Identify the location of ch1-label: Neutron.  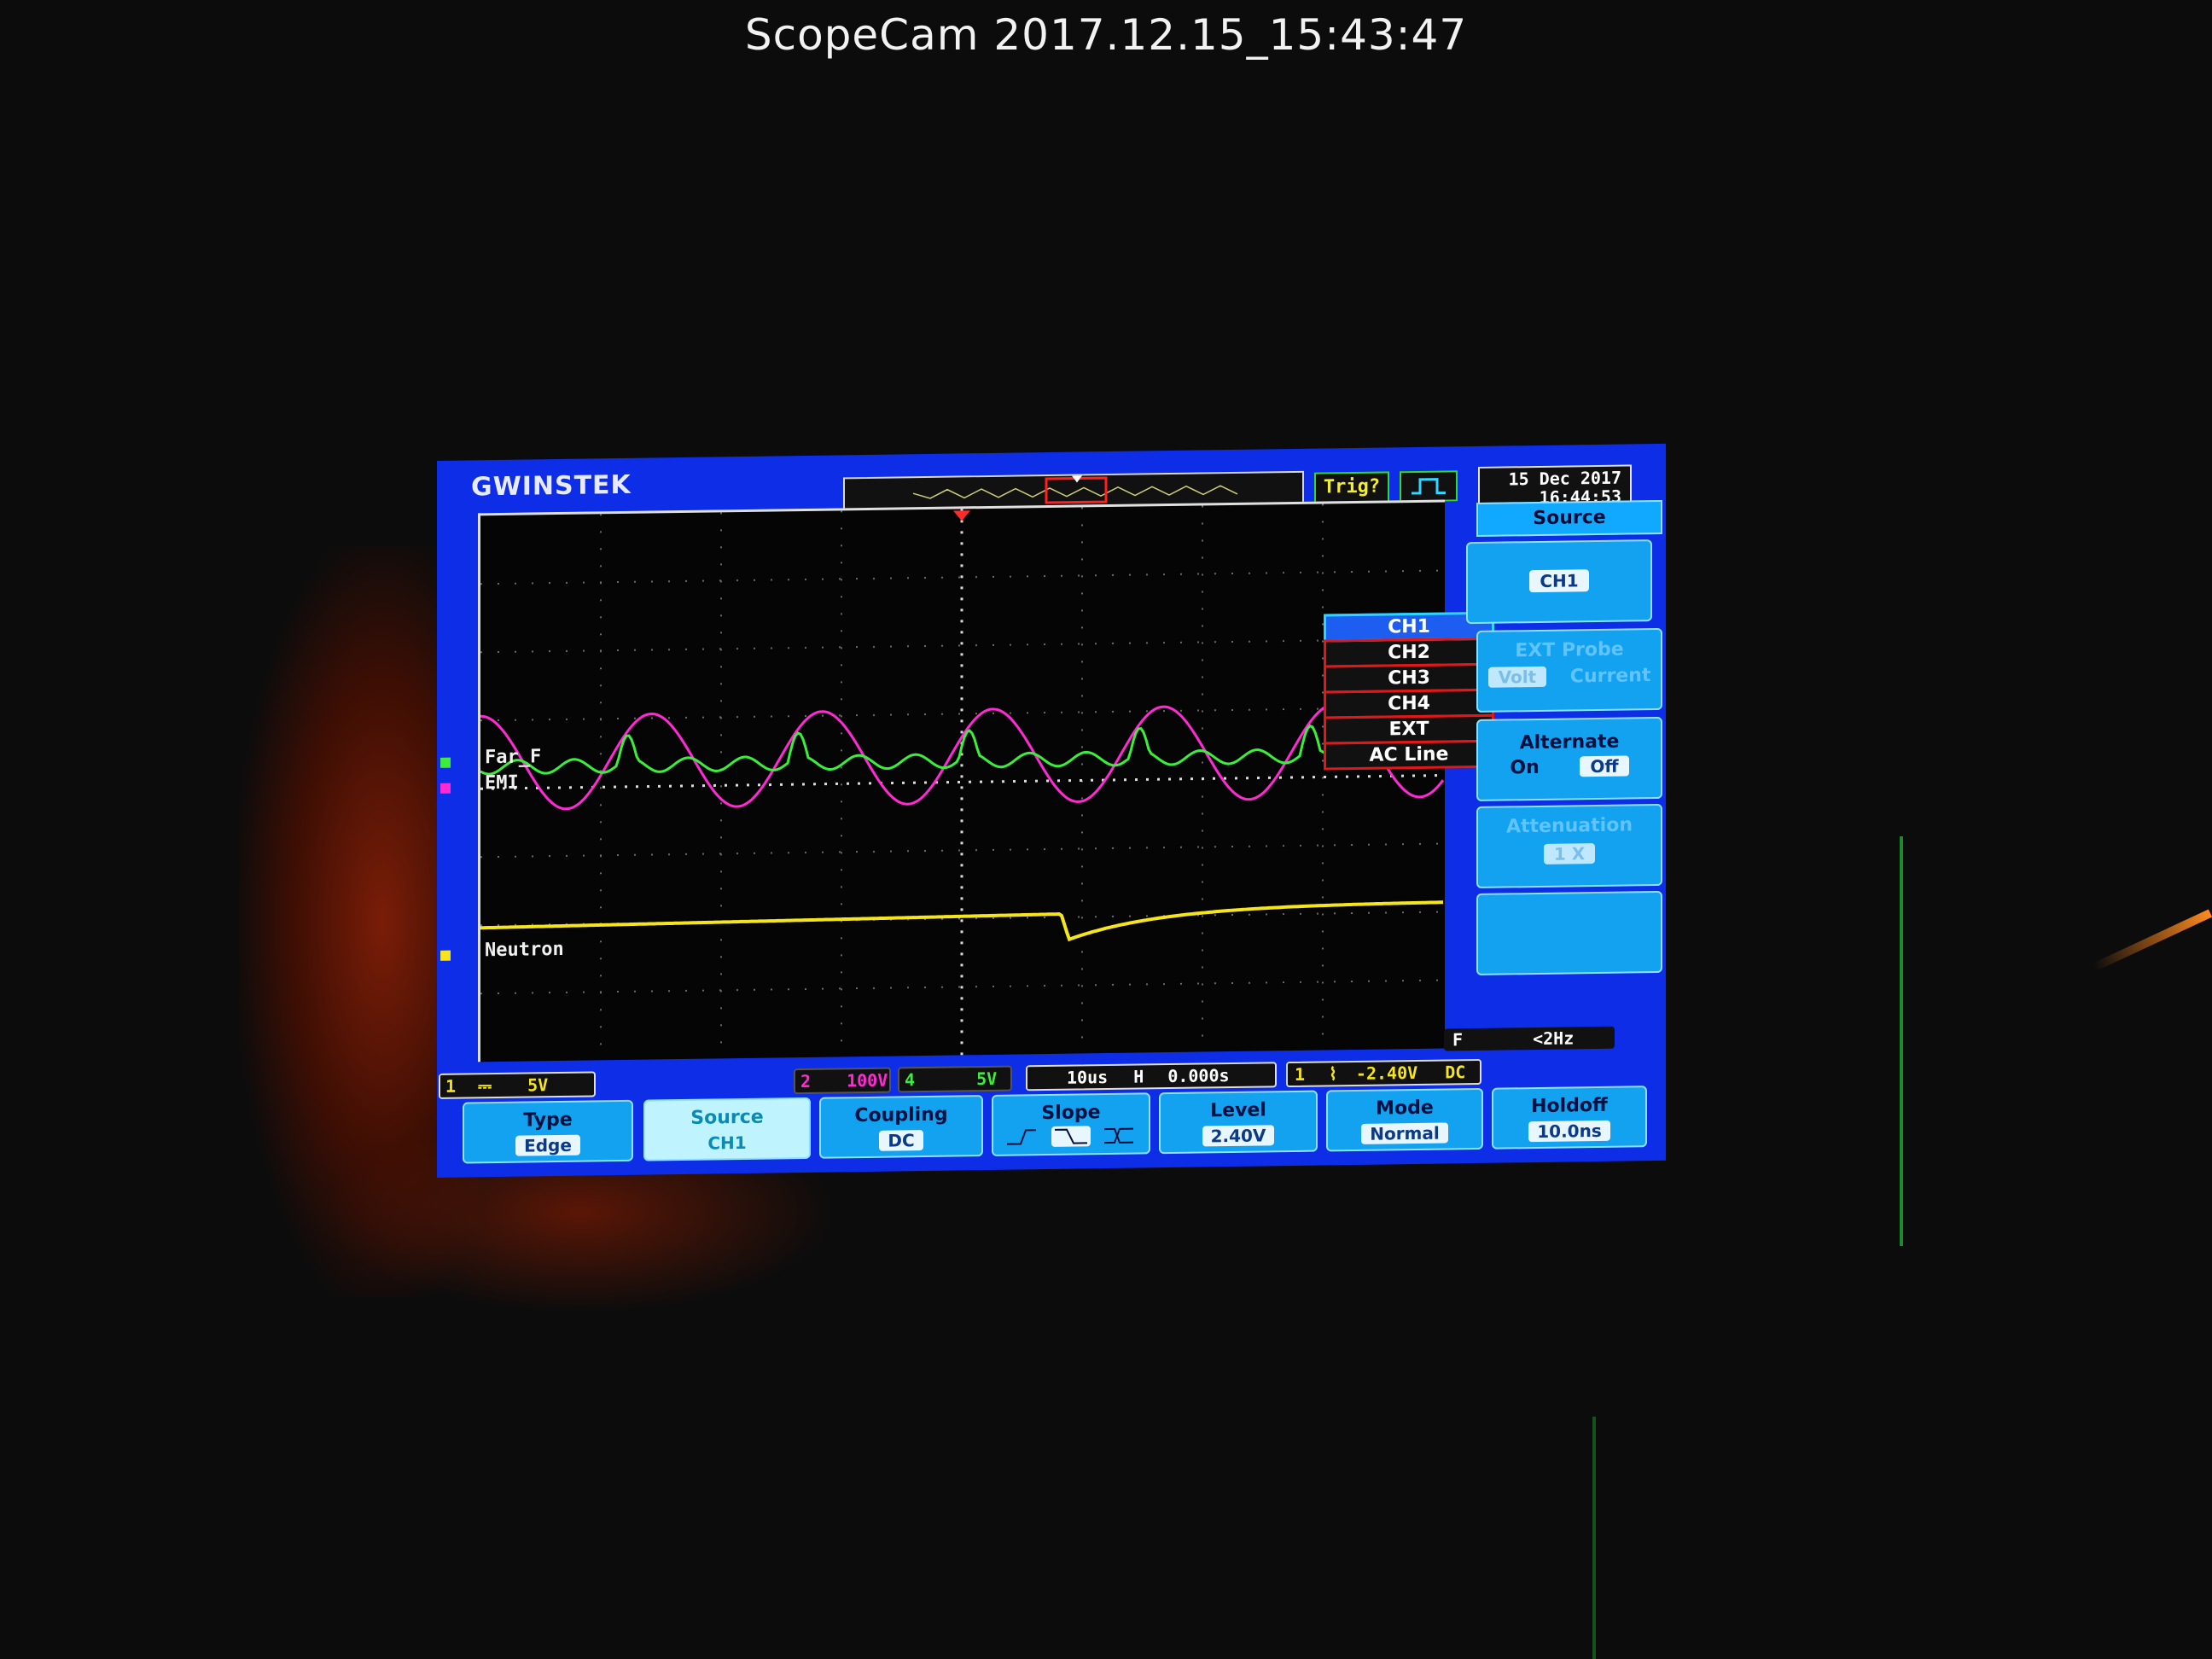
(524, 950).